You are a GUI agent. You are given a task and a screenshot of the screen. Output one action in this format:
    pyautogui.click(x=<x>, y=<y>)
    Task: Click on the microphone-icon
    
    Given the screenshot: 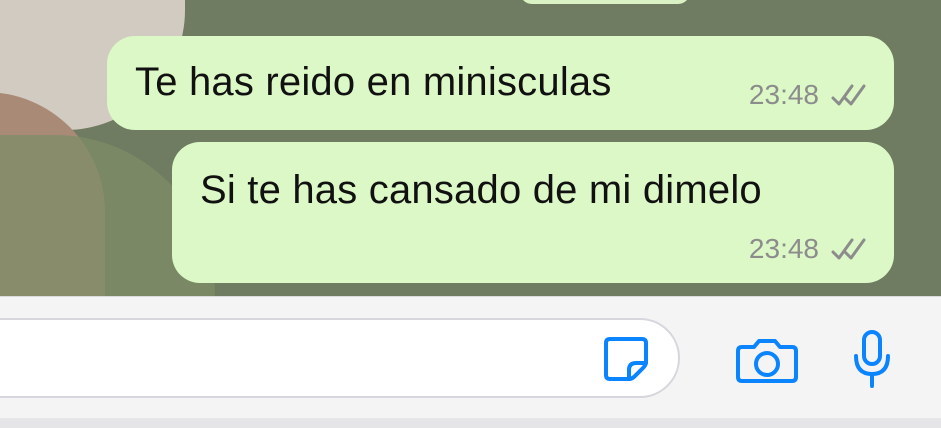 What is the action you would take?
    pyautogui.click(x=872, y=359)
    